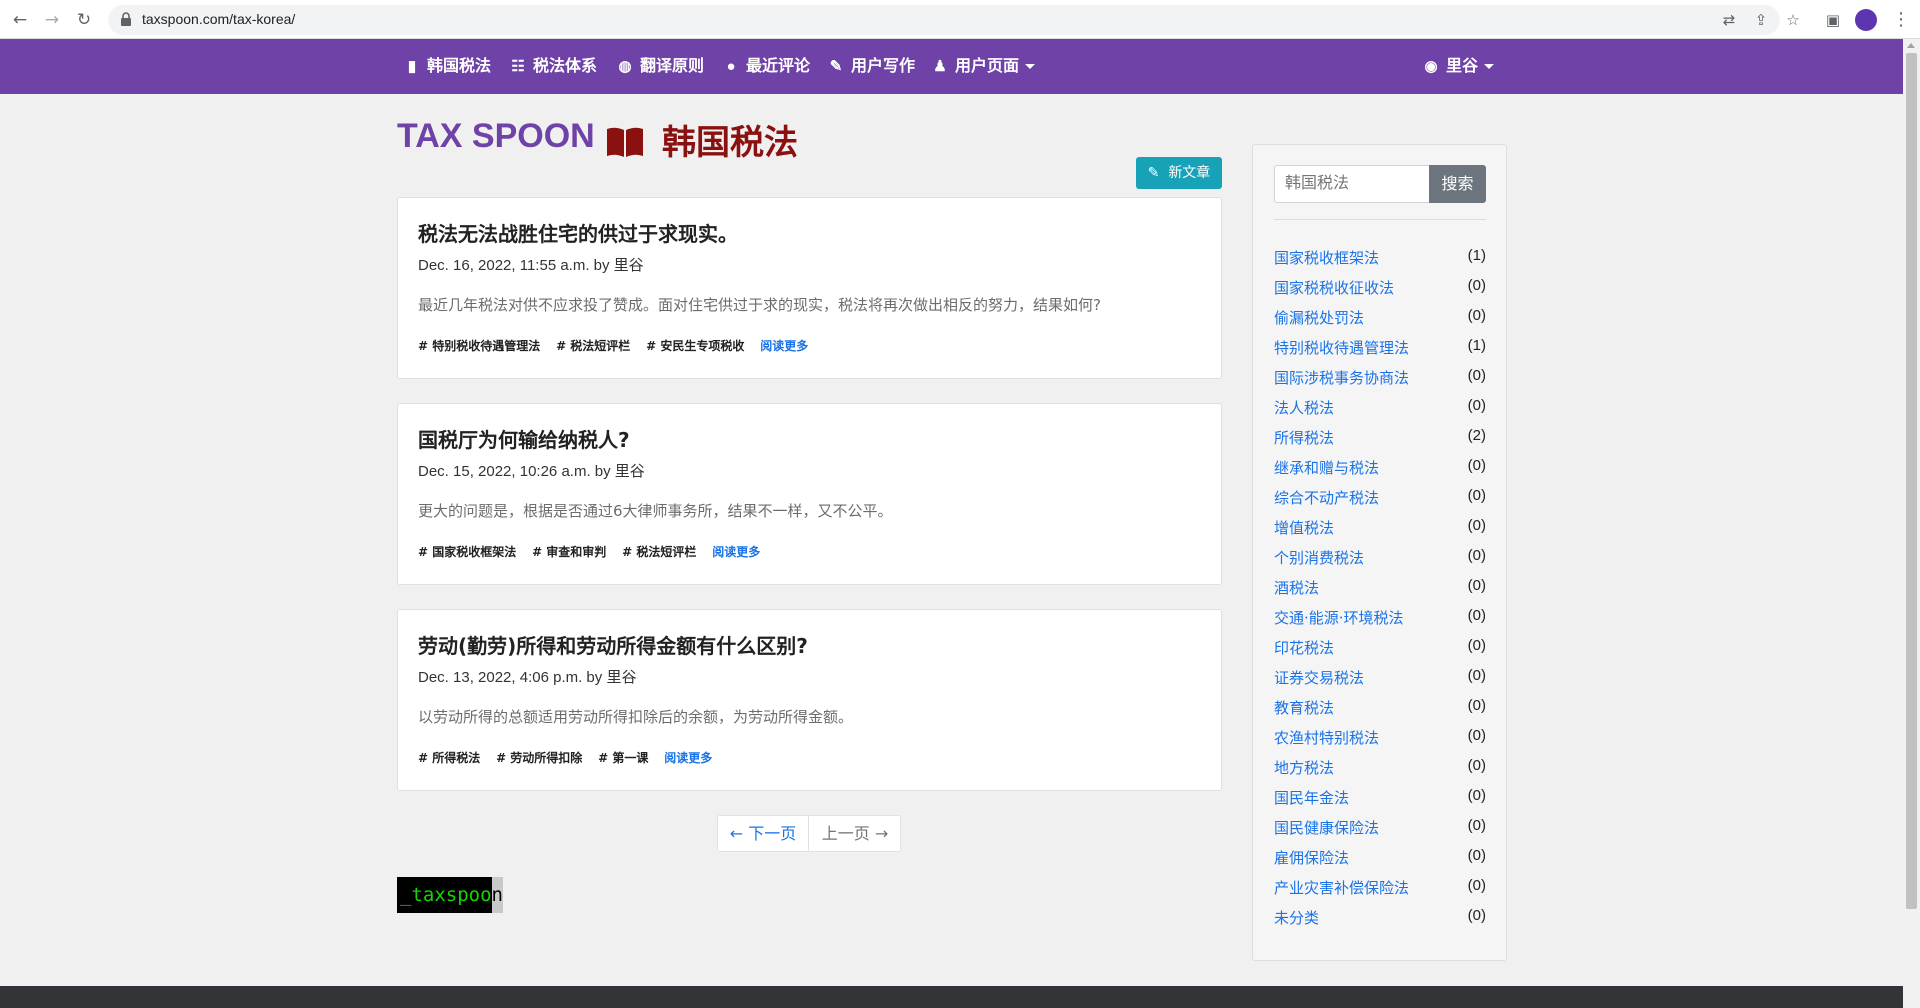 This screenshot has width=1920, height=1008. Describe the element at coordinates (1030, 67) in the screenshot. I see `chevron-down-icon` at that location.